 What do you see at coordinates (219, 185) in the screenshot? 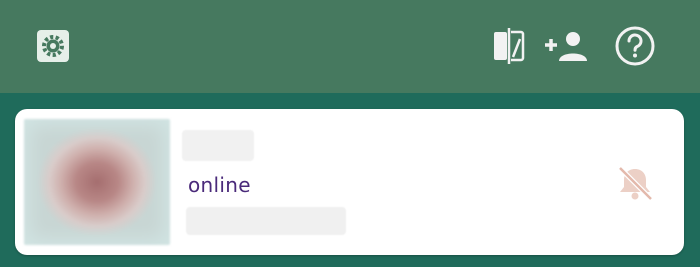
I see `contact-status: online` at bounding box center [219, 185].